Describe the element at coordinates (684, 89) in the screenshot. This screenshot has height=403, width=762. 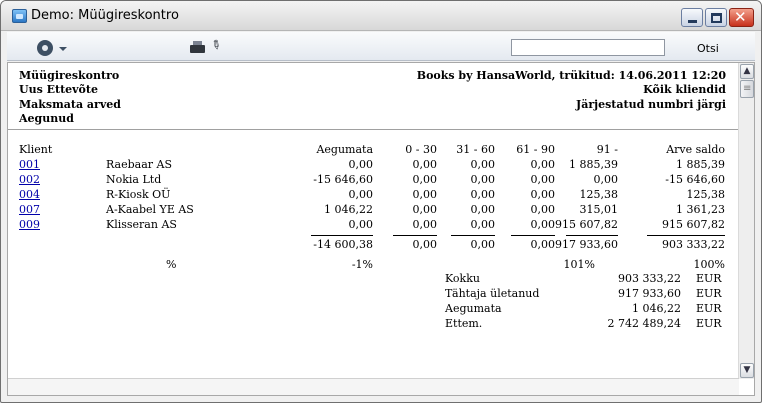
I see `customer-scope: Kõik kliendid` at that location.